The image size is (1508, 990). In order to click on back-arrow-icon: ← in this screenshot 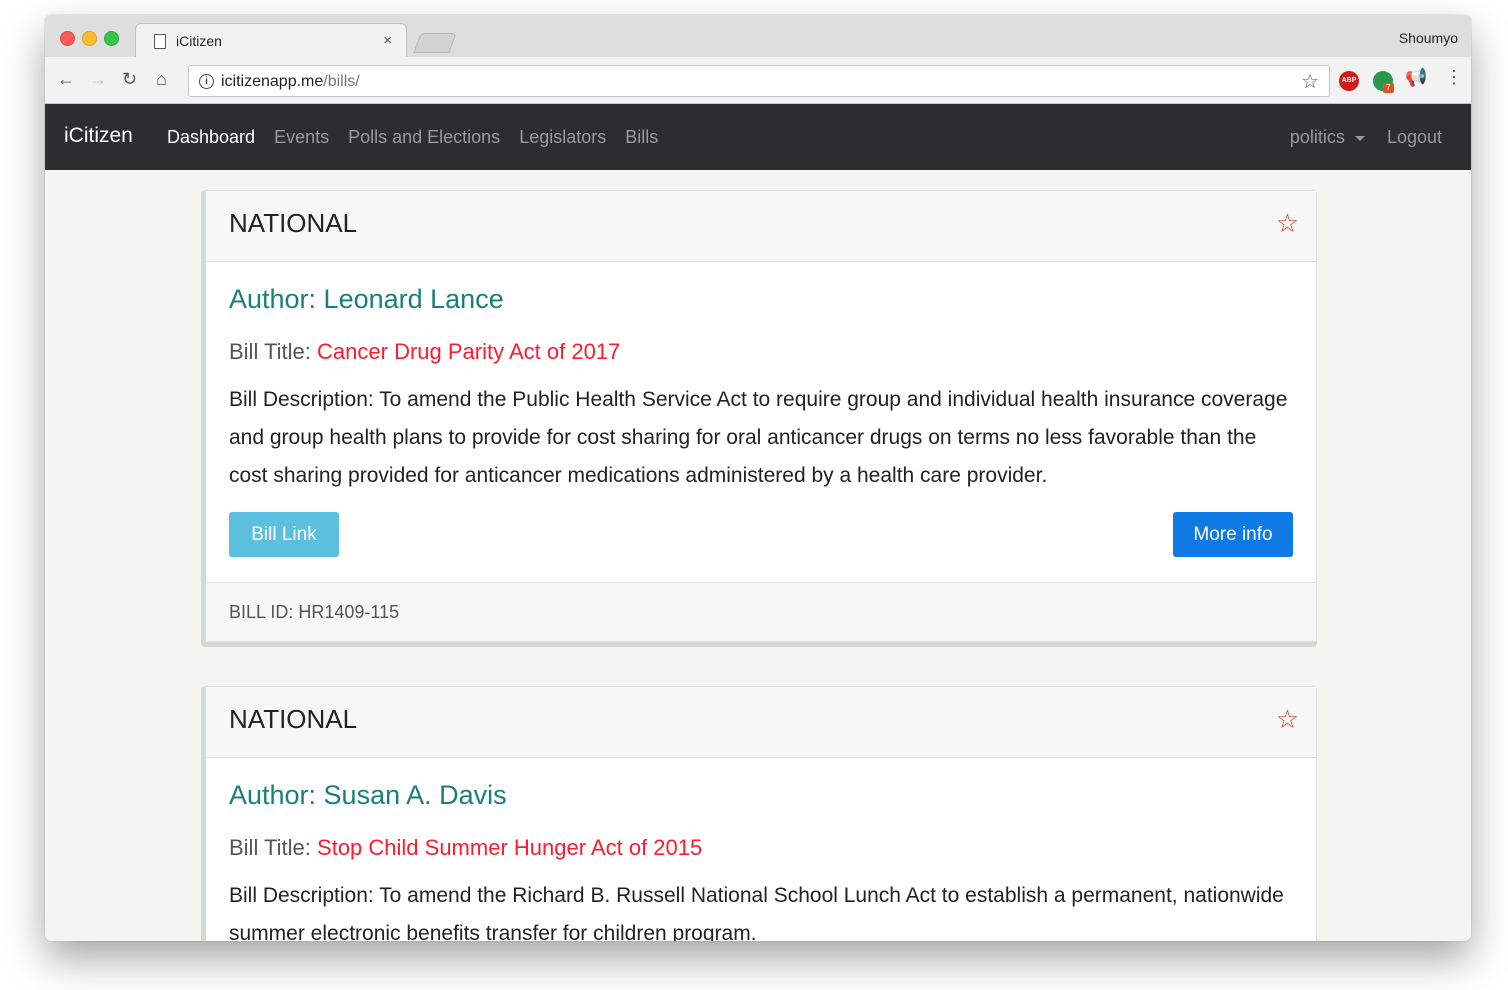, I will do `click(66, 79)`.